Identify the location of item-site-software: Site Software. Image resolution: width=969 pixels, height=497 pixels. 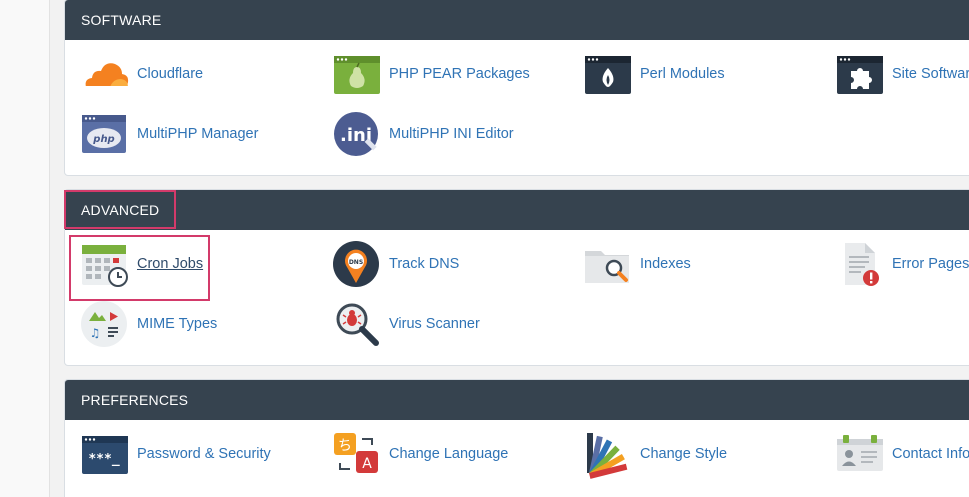
(902, 74).